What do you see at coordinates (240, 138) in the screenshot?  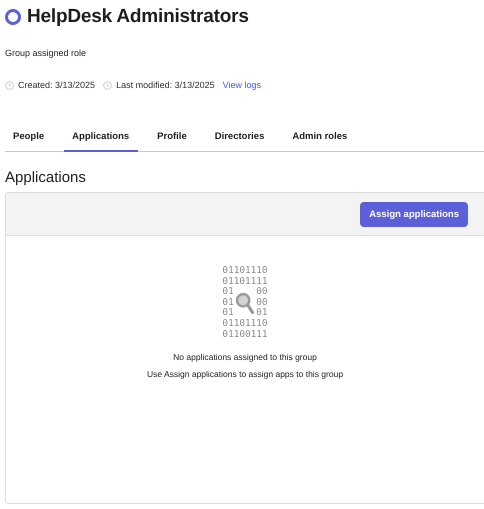 I see `tab: Directories` at bounding box center [240, 138].